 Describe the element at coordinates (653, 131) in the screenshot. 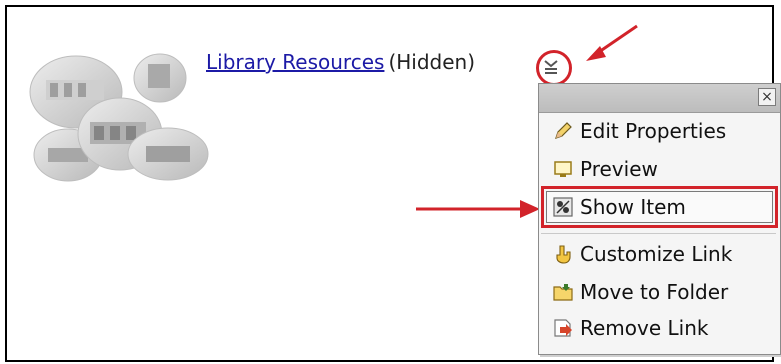

I see `menu-item-label: Edit Properties` at that location.